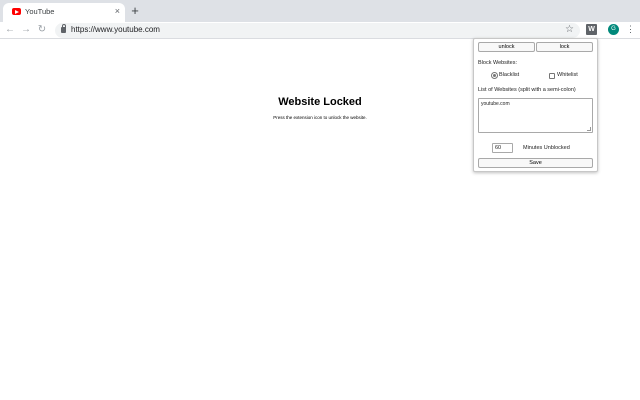 This screenshot has height=400, width=640. Describe the element at coordinates (135, 10) in the screenshot. I see `new-tab-button: +` at that location.